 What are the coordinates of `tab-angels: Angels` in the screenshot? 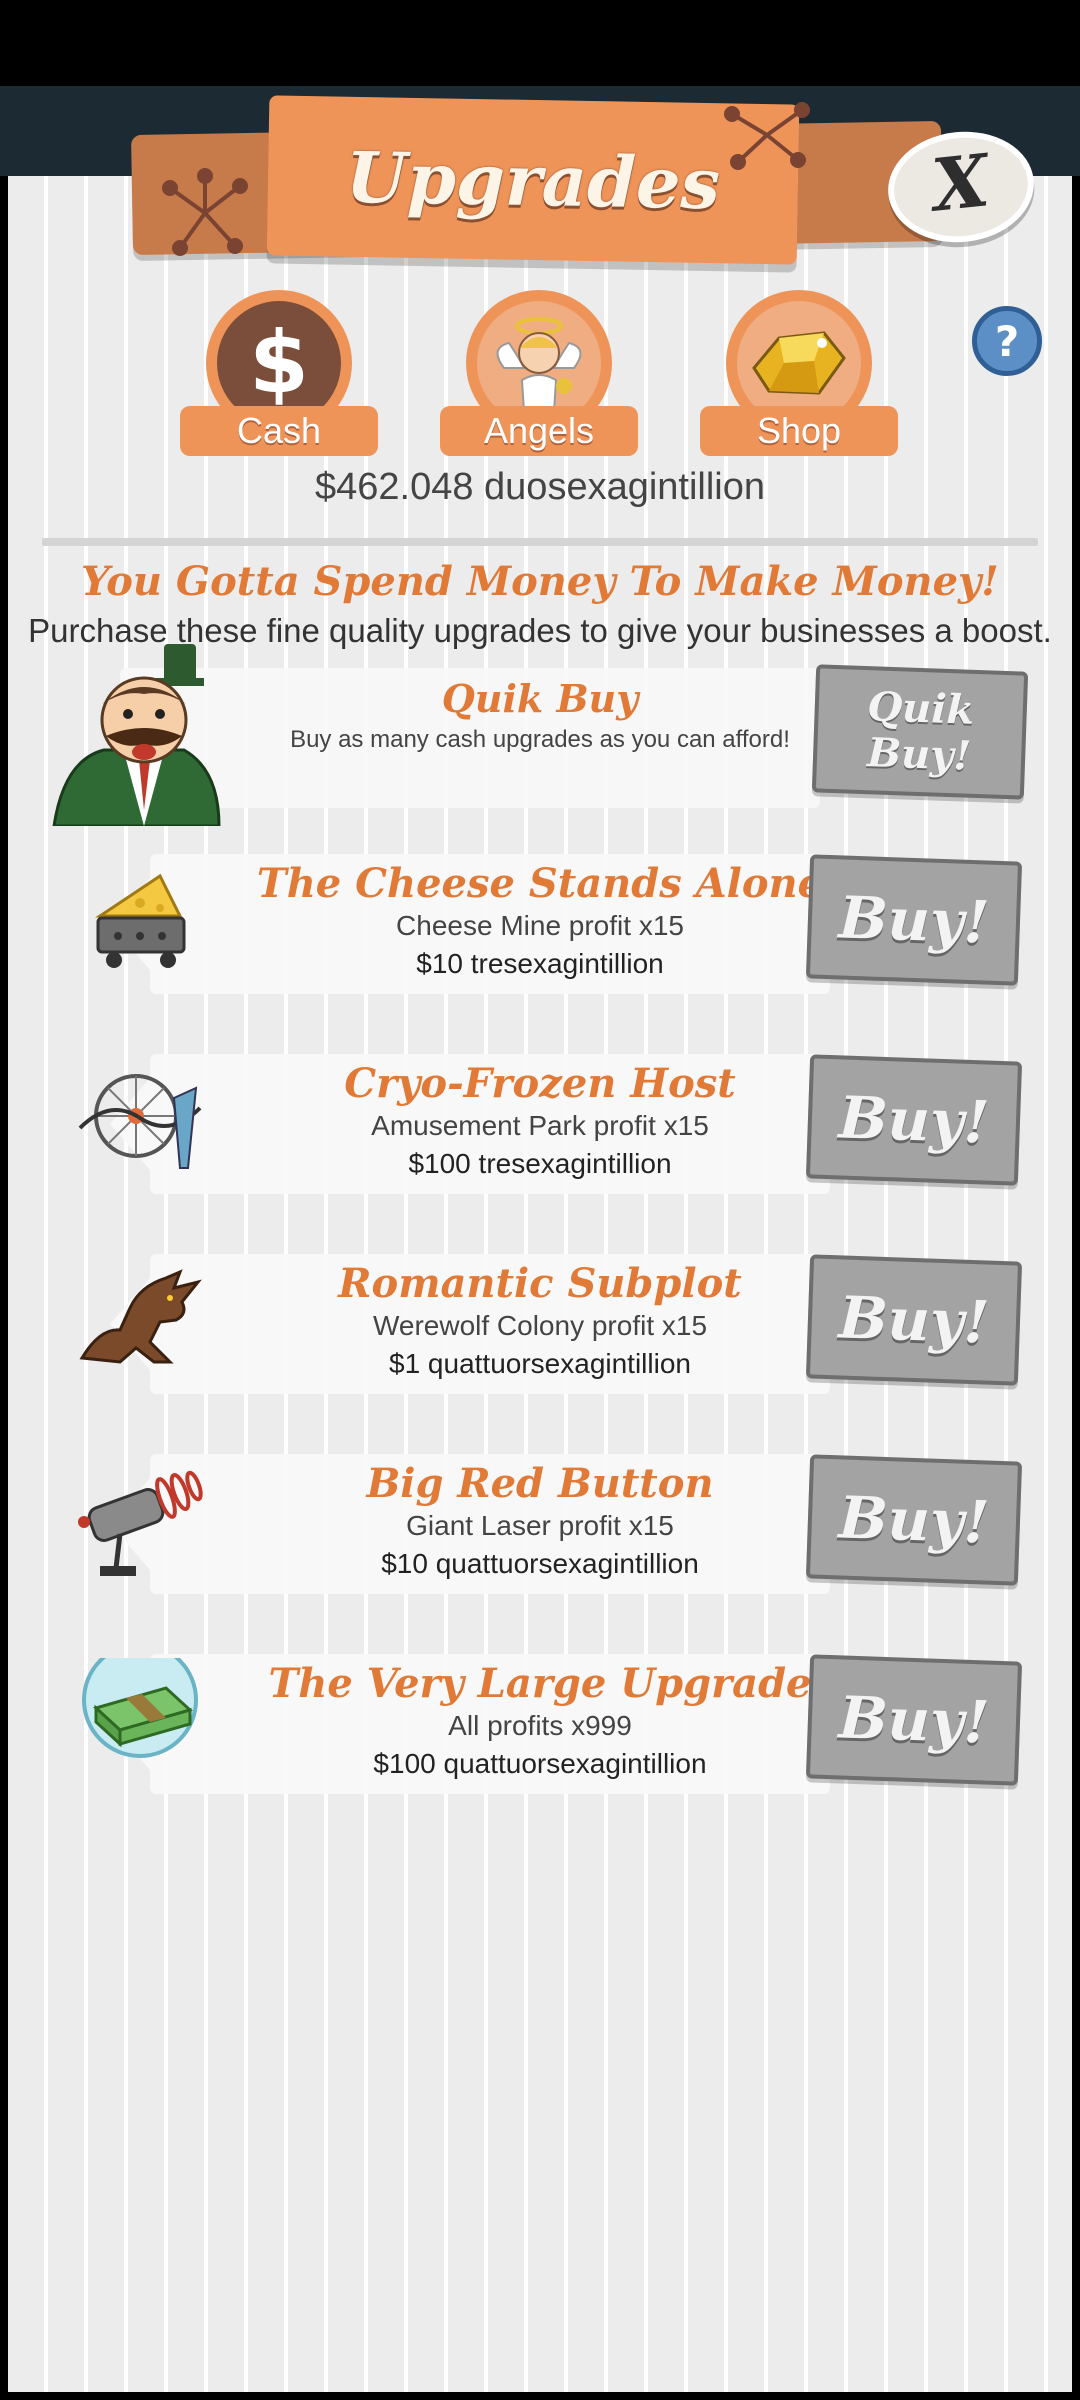 It's located at (539, 373).